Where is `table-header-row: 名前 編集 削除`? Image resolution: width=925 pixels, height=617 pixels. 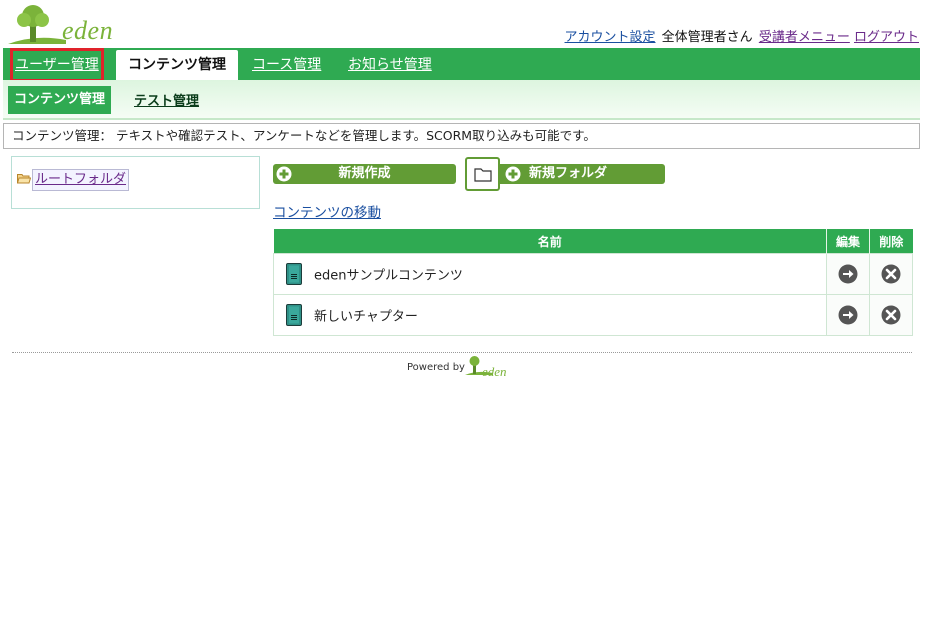
table-header-row: 名前 編集 削除 is located at coordinates (593, 241).